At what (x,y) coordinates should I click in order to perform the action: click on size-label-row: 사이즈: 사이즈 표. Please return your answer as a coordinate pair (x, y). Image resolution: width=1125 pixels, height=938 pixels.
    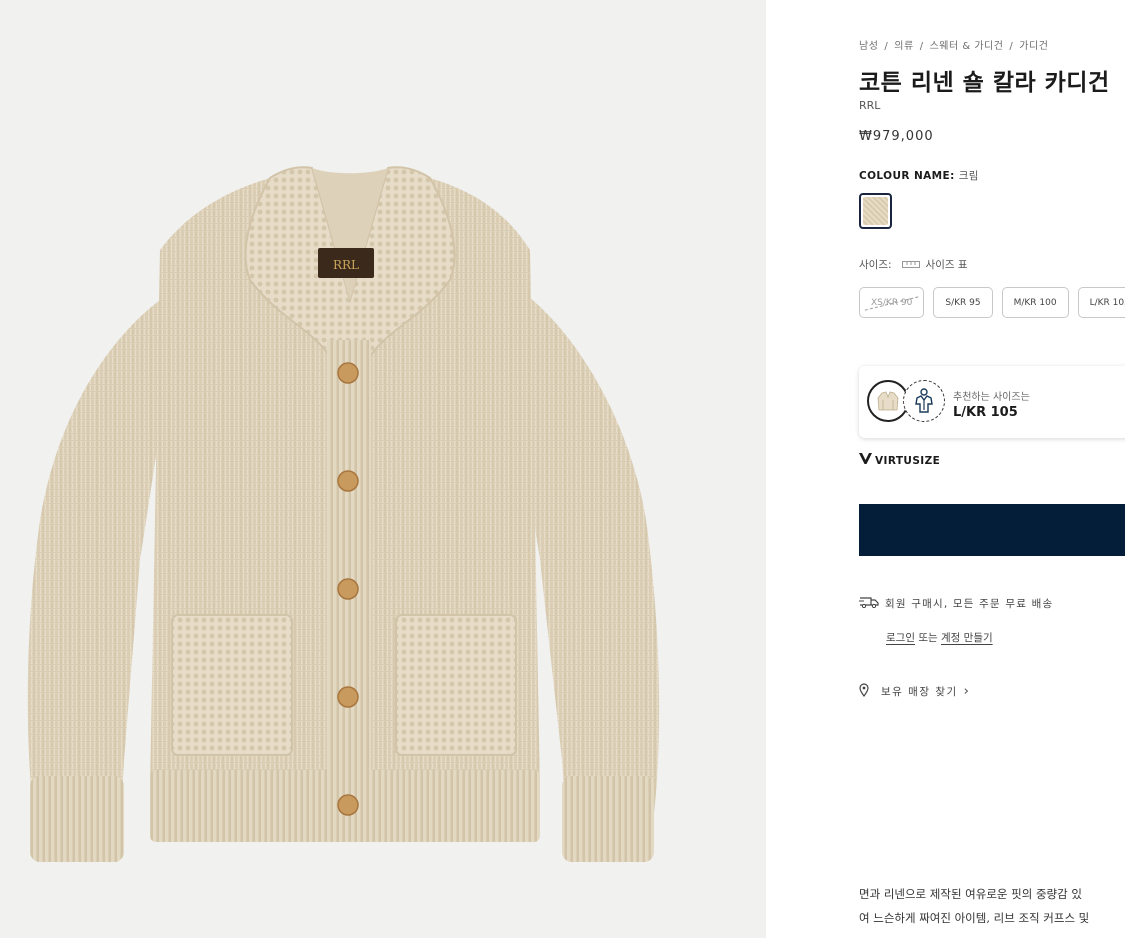
    Looking at the image, I should click on (913, 264).